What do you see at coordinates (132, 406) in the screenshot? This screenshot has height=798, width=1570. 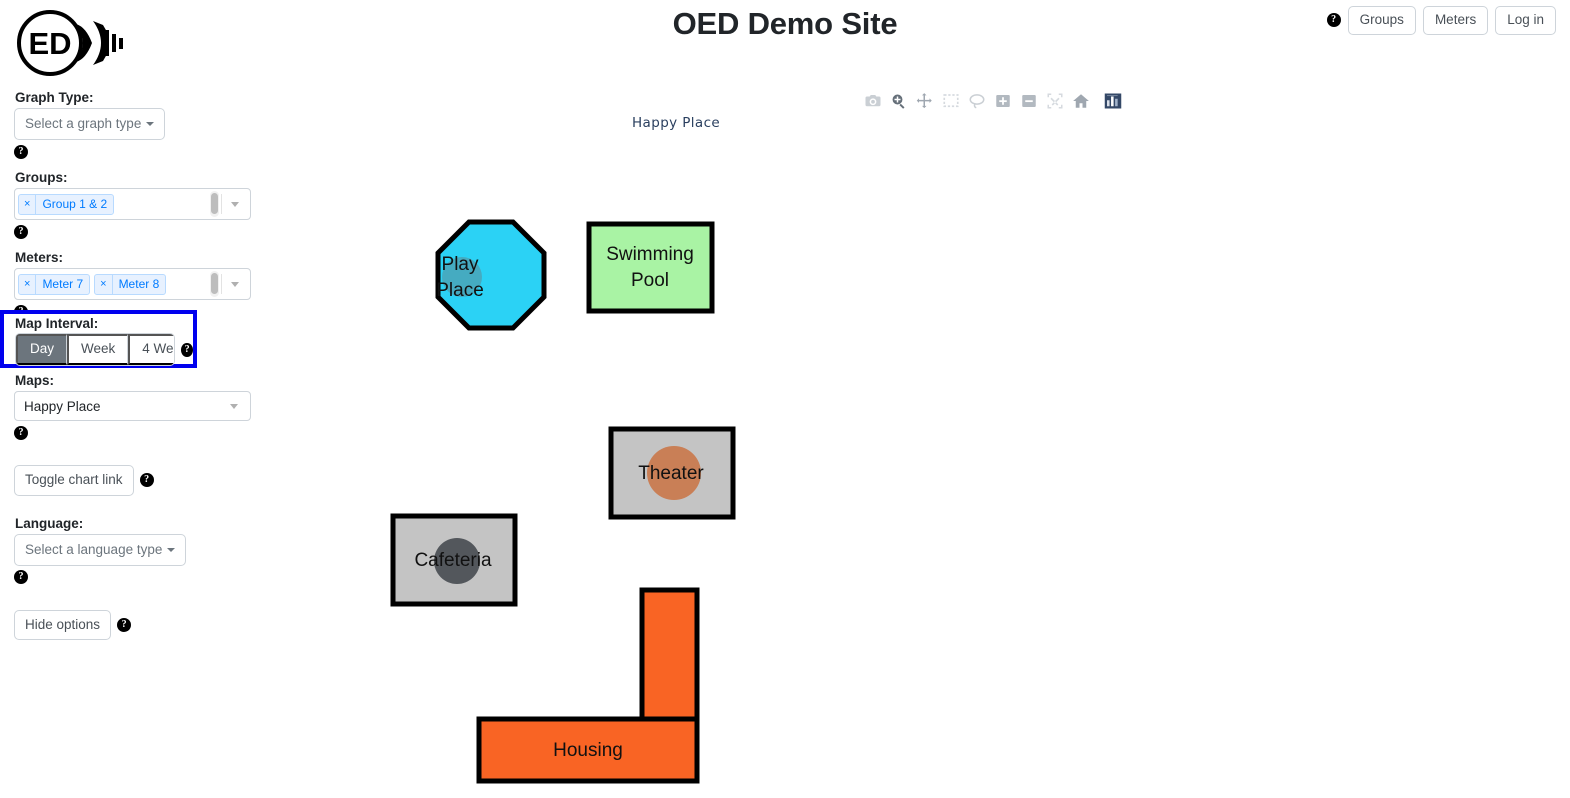 I see `maps-select: Happy Place` at bounding box center [132, 406].